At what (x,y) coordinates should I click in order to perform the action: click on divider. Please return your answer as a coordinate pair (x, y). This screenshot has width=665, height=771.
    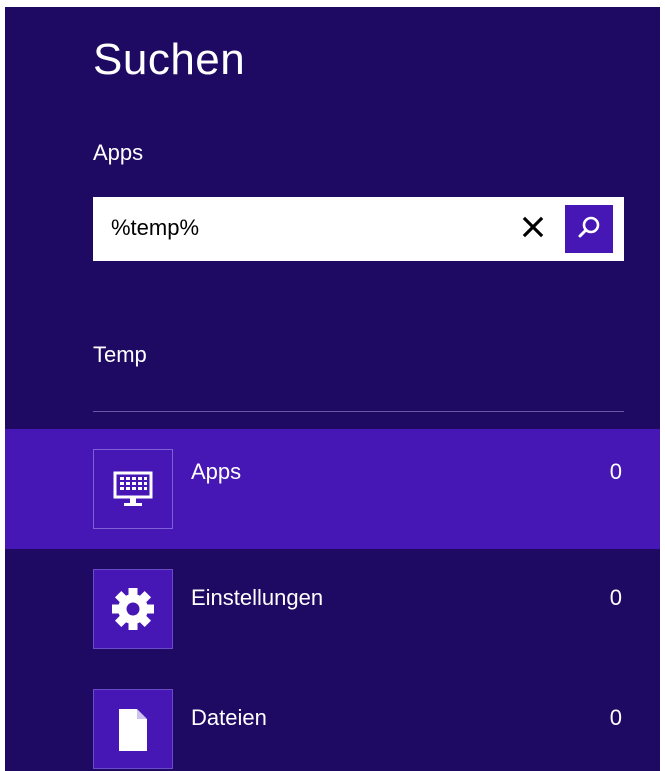
    Looking at the image, I should click on (358, 411).